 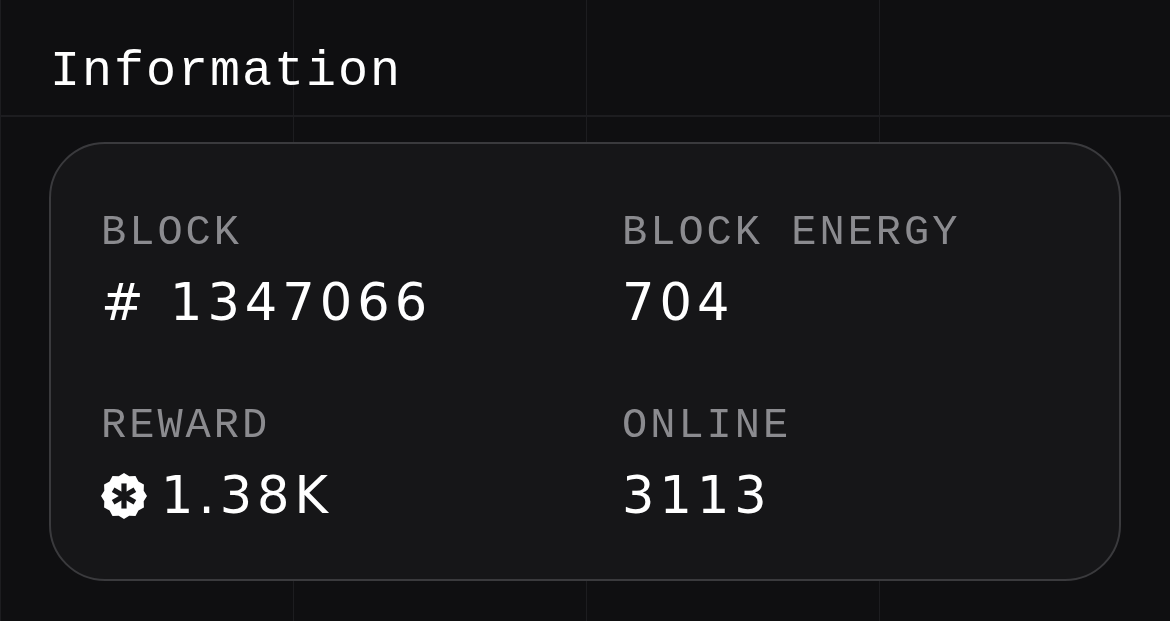 What do you see at coordinates (247, 496) in the screenshot?
I see `stat-value: 1.38K` at bounding box center [247, 496].